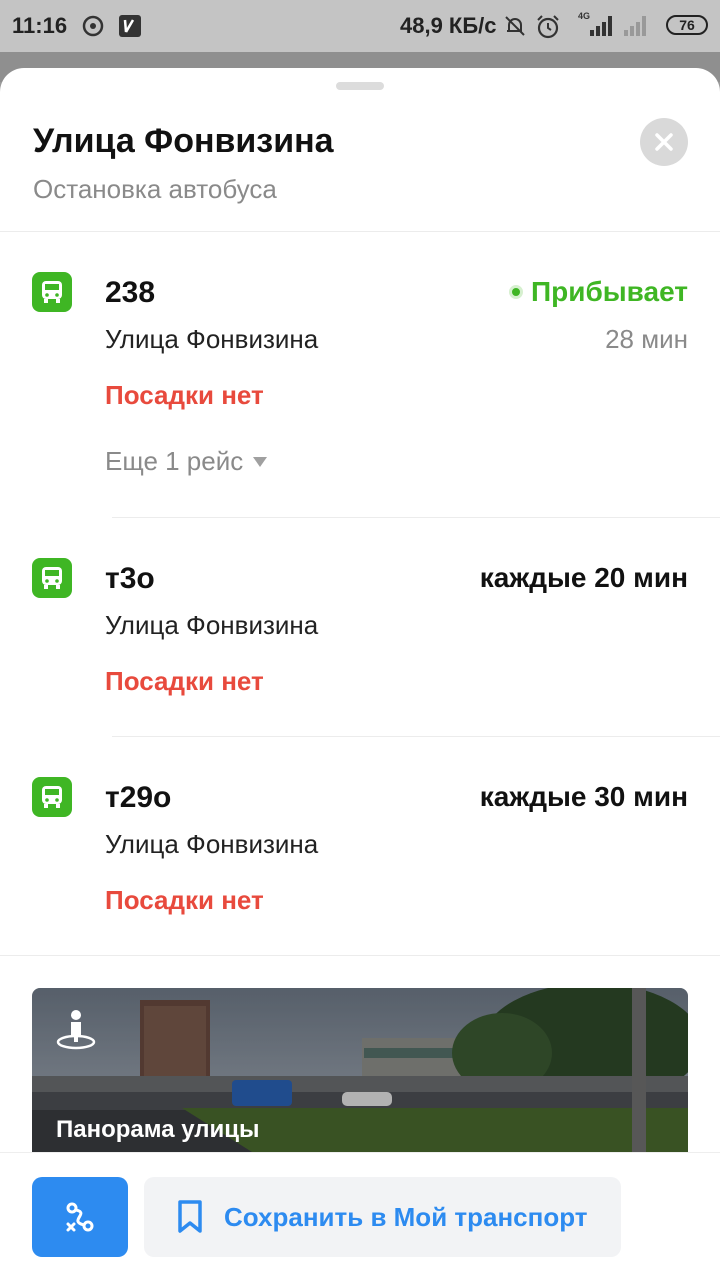  Describe the element at coordinates (687, 25) in the screenshot. I see `battery-indicator: 76` at that location.